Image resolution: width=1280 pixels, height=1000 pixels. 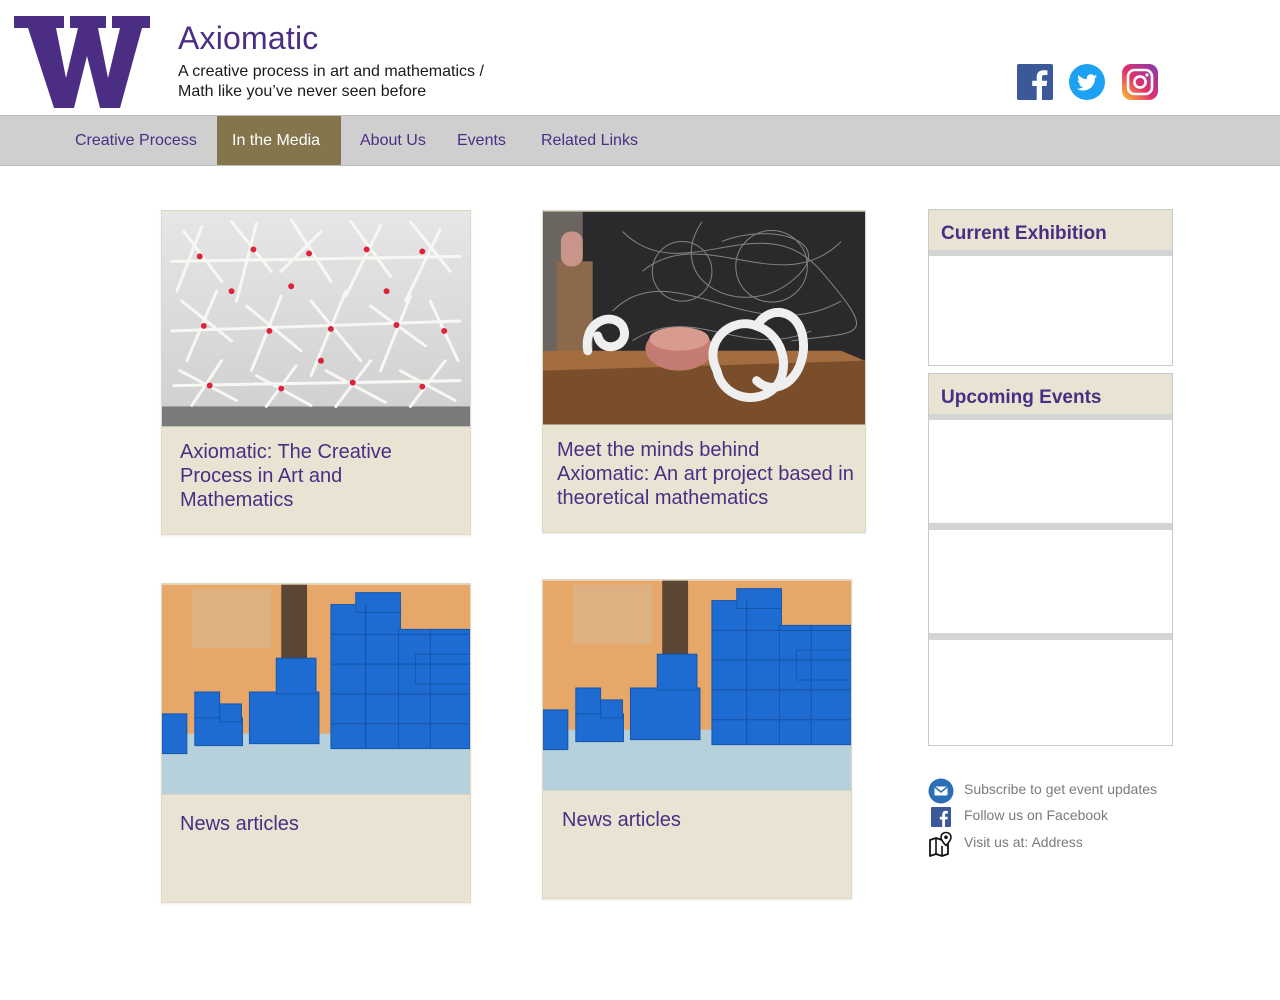 What do you see at coordinates (1023, 842) in the screenshot?
I see `visit-text: Visit us at: Address` at bounding box center [1023, 842].